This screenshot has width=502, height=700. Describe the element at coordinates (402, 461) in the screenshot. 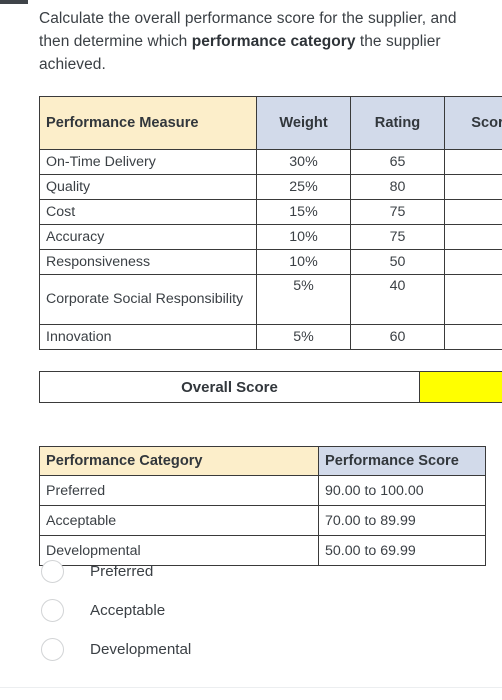

I see `header-performance-score: Performance Score` at that location.